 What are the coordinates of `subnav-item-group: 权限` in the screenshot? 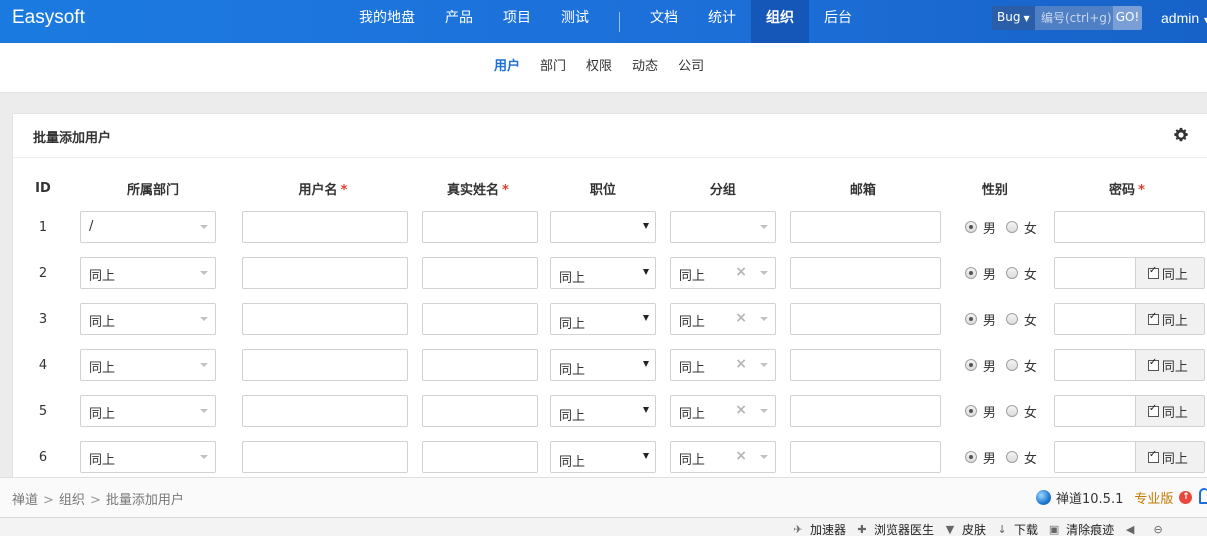 It's located at (599, 67).